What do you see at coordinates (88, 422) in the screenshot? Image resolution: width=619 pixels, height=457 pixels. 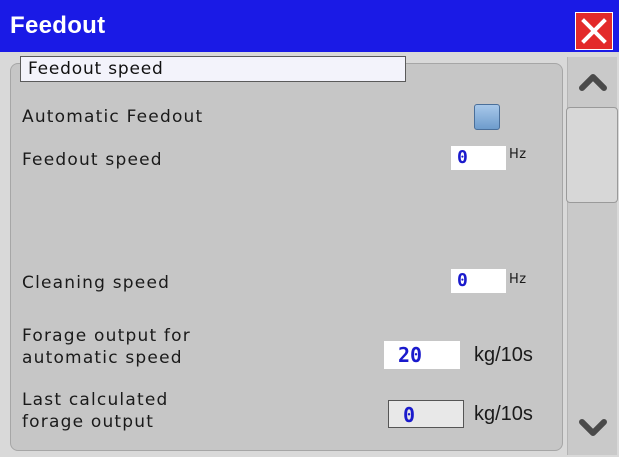 I see `last-calculated-label-line2: forage output` at bounding box center [88, 422].